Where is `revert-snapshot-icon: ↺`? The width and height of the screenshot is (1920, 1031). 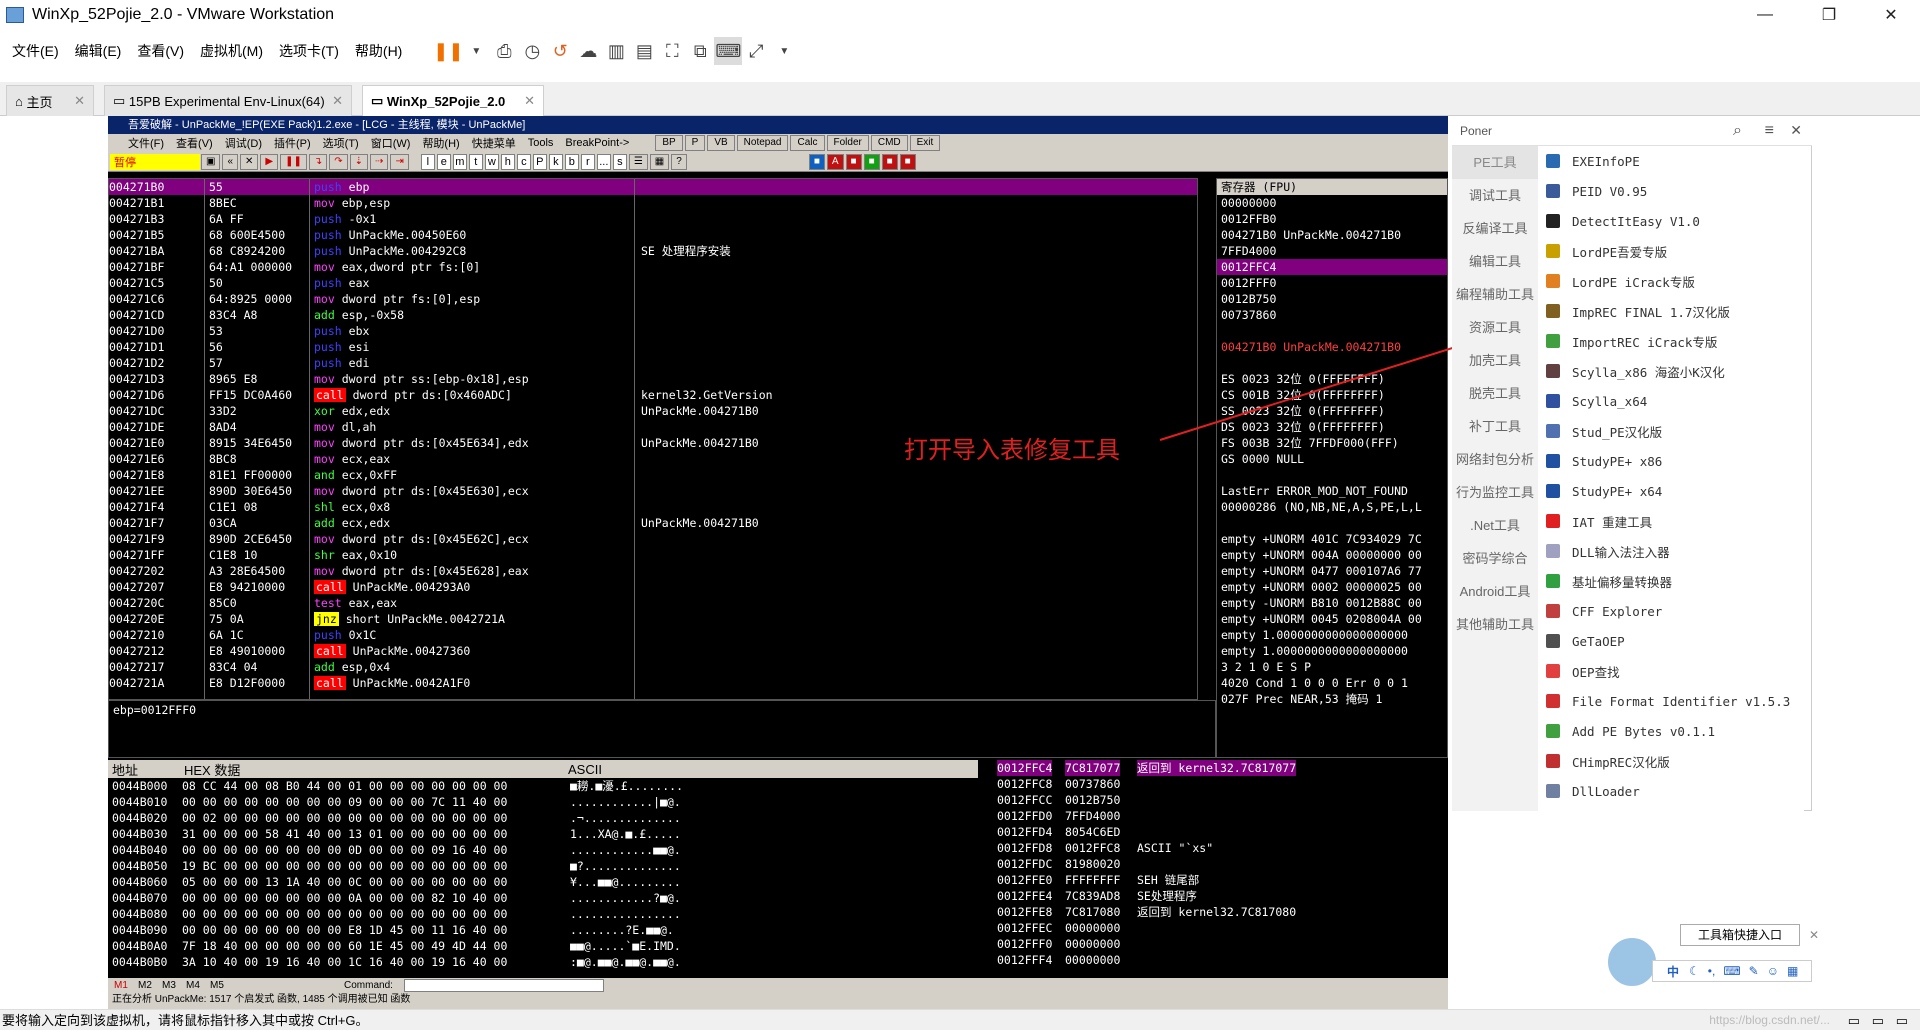
revert-snapshot-icon: ↺ is located at coordinates (560, 51).